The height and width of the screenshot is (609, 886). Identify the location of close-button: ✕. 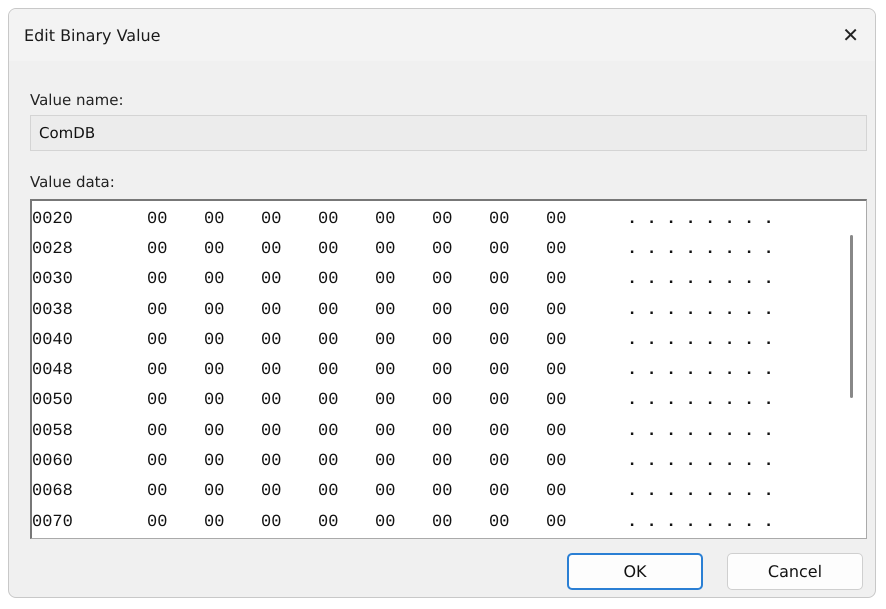
(850, 35).